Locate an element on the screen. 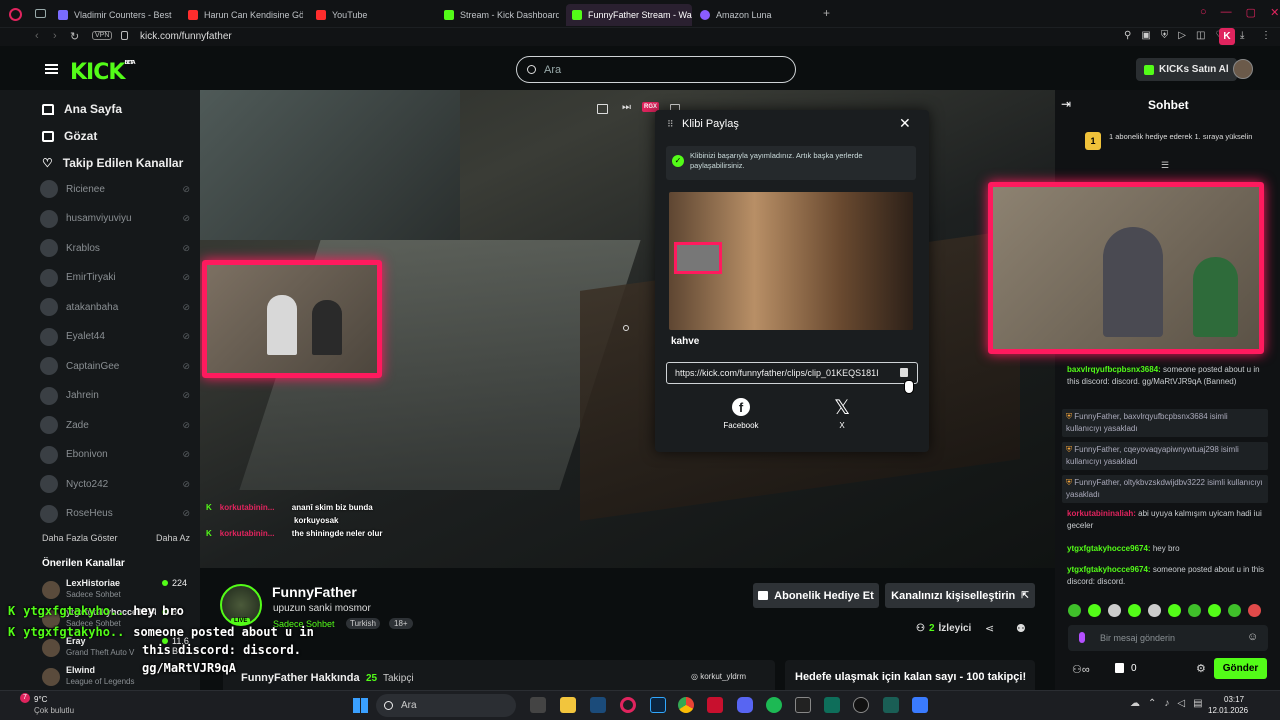 The width and height of the screenshot is (1280, 720). gift-sub-button: Abonelik Hediye Et is located at coordinates (816, 595).